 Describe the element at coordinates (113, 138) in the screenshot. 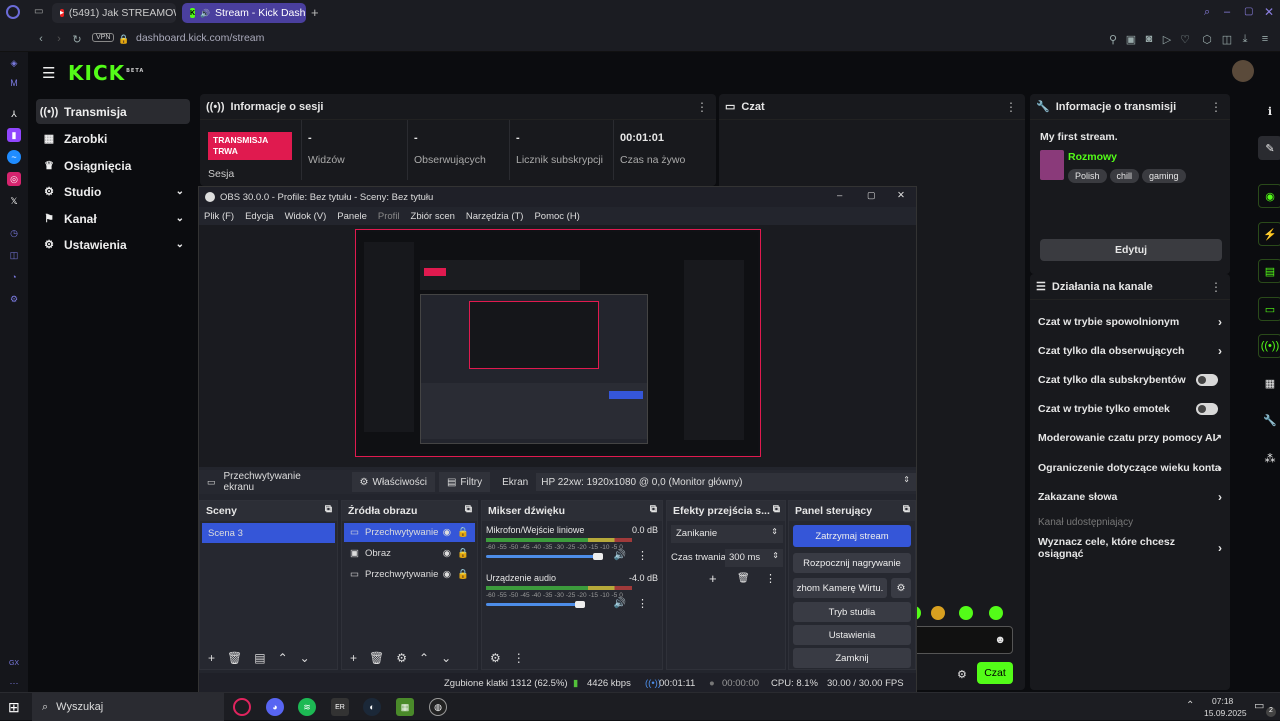

I see `nav-zarobki: ▦ Zarobki` at that location.